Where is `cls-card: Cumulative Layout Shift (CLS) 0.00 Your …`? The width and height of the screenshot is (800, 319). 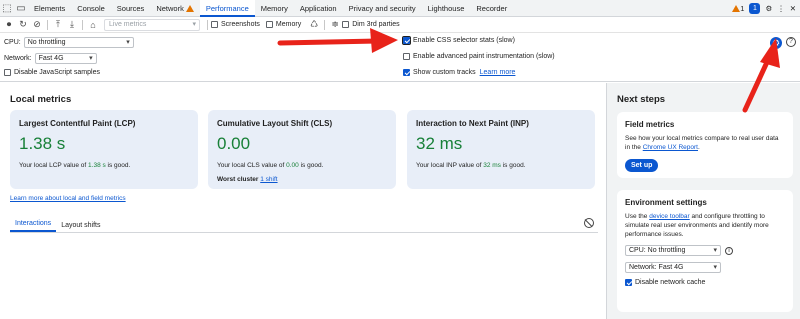
cls-card: Cumulative Layout Shift (CLS) 0.00 Your … is located at coordinates (302, 149).